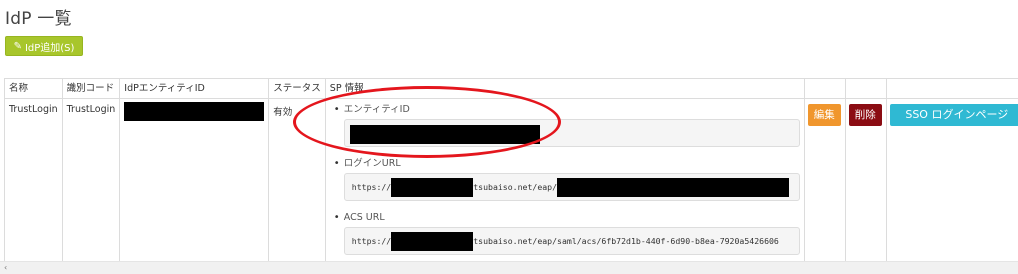  I want to click on header-sp-info: SP 情報, so click(564, 88).